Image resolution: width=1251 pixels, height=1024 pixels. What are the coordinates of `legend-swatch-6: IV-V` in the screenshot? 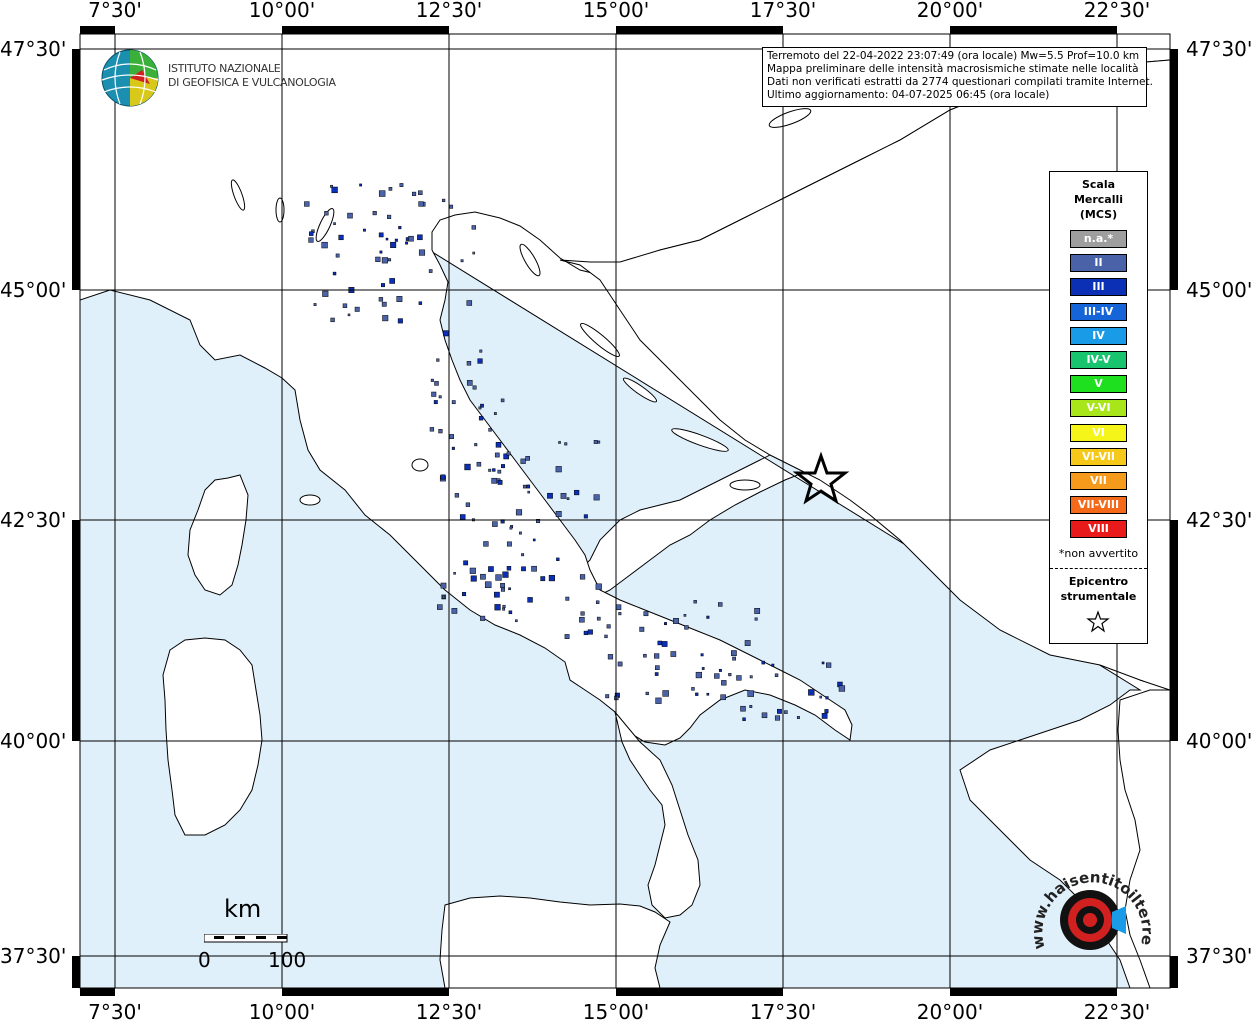 It's located at (1098, 360).